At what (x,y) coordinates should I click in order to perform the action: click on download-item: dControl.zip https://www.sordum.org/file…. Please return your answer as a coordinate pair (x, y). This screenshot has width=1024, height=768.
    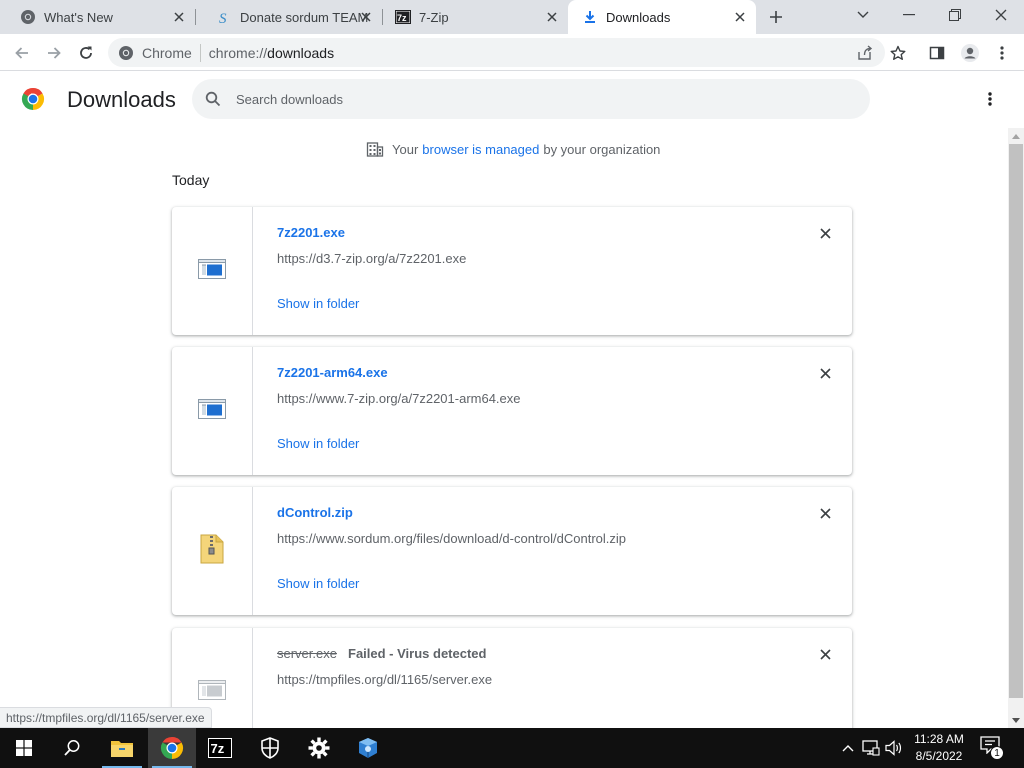
    Looking at the image, I should click on (512, 551).